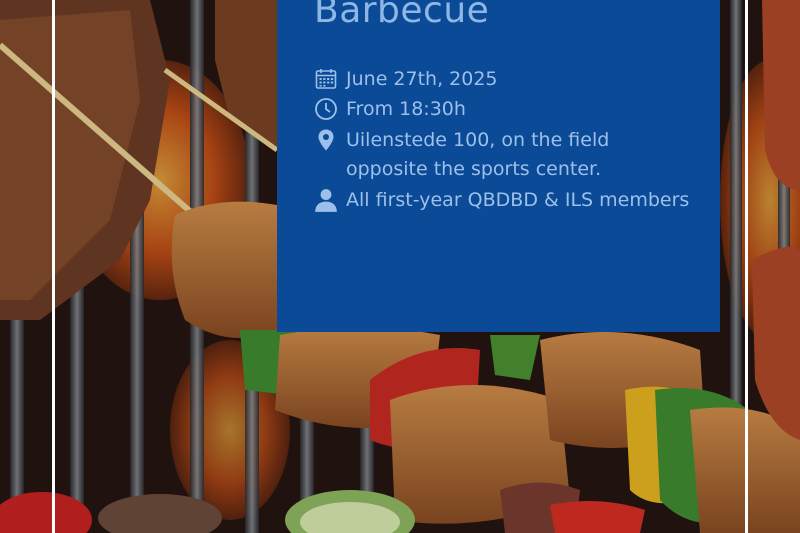 The width and height of the screenshot is (800, 533). Describe the element at coordinates (326, 200) in the screenshot. I see `person-icon` at that location.